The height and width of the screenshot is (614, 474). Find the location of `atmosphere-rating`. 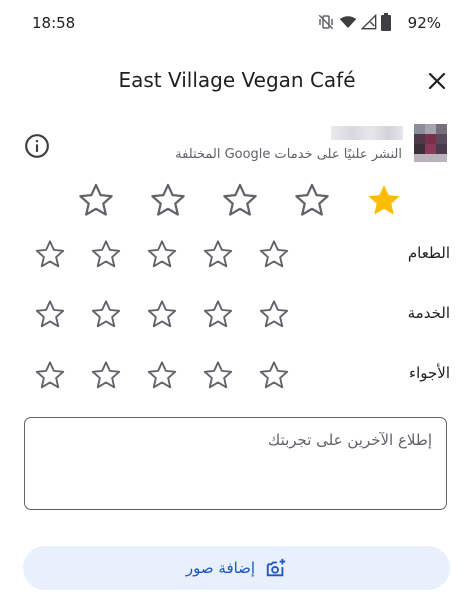

atmosphere-rating is located at coordinates (162, 375).